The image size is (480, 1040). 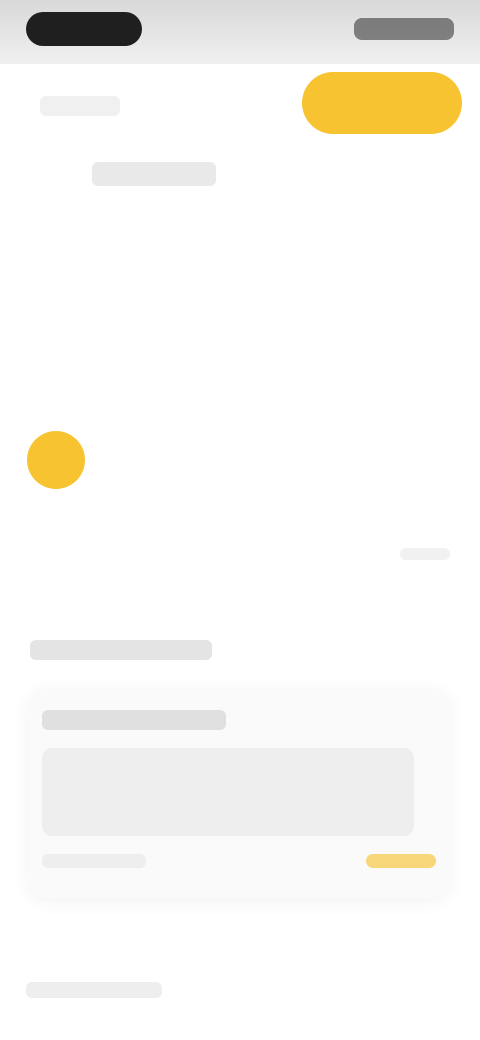 I want to click on event-card-action-button, so click(x=401, y=861).